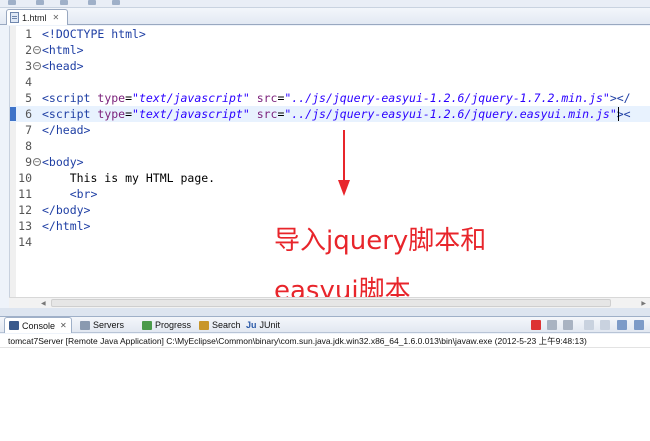 The image size is (650, 441). I want to click on code-line: 3− <head>, so click(330, 66).